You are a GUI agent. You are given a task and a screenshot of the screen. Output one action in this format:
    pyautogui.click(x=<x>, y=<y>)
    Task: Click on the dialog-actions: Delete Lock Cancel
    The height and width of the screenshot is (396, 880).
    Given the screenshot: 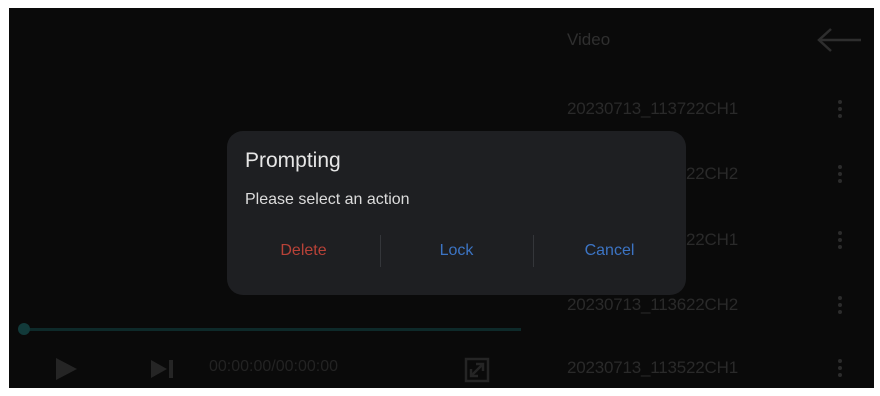 What is the action you would take?
    pyautogui.click(x=456, y=251)
    